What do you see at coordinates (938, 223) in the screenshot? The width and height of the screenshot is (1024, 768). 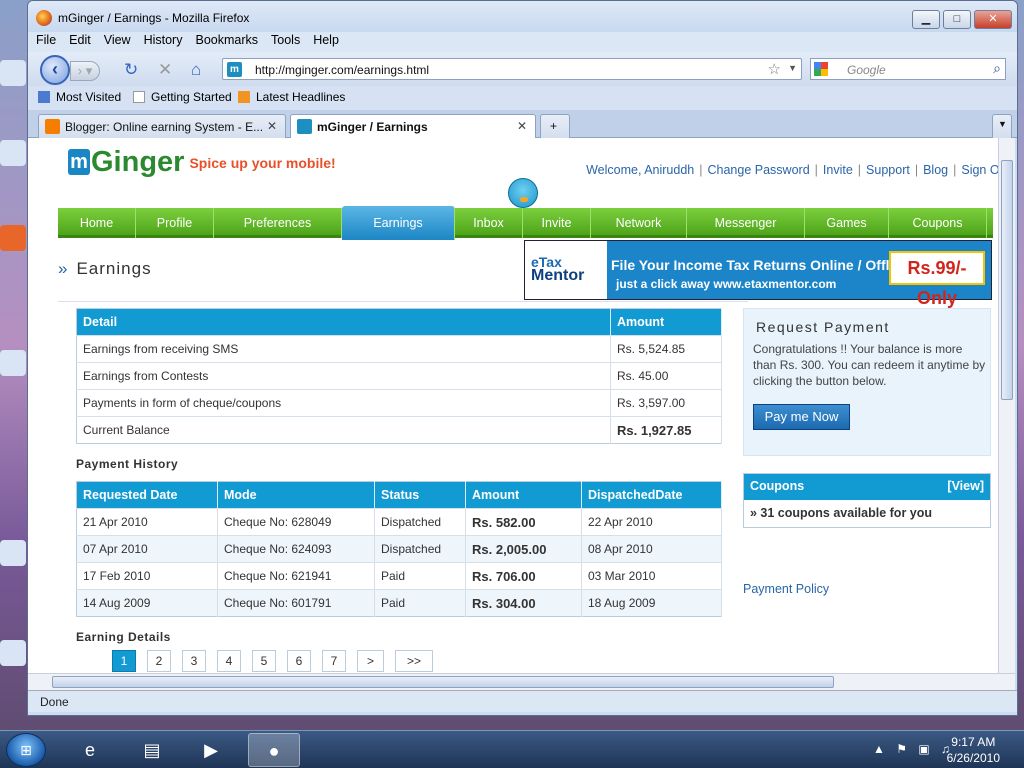 I see `nav-coupons: Coupons` at bounding box center [938, 223].